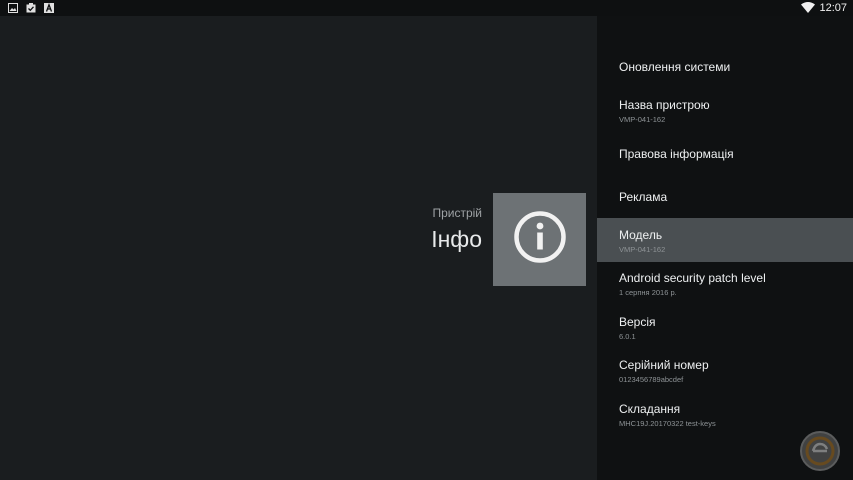 This screenshot has width=853, height=480. Describe the element at coordinates (426, 8) in the screenshot. I see `status-bar: 12:07` at that location.